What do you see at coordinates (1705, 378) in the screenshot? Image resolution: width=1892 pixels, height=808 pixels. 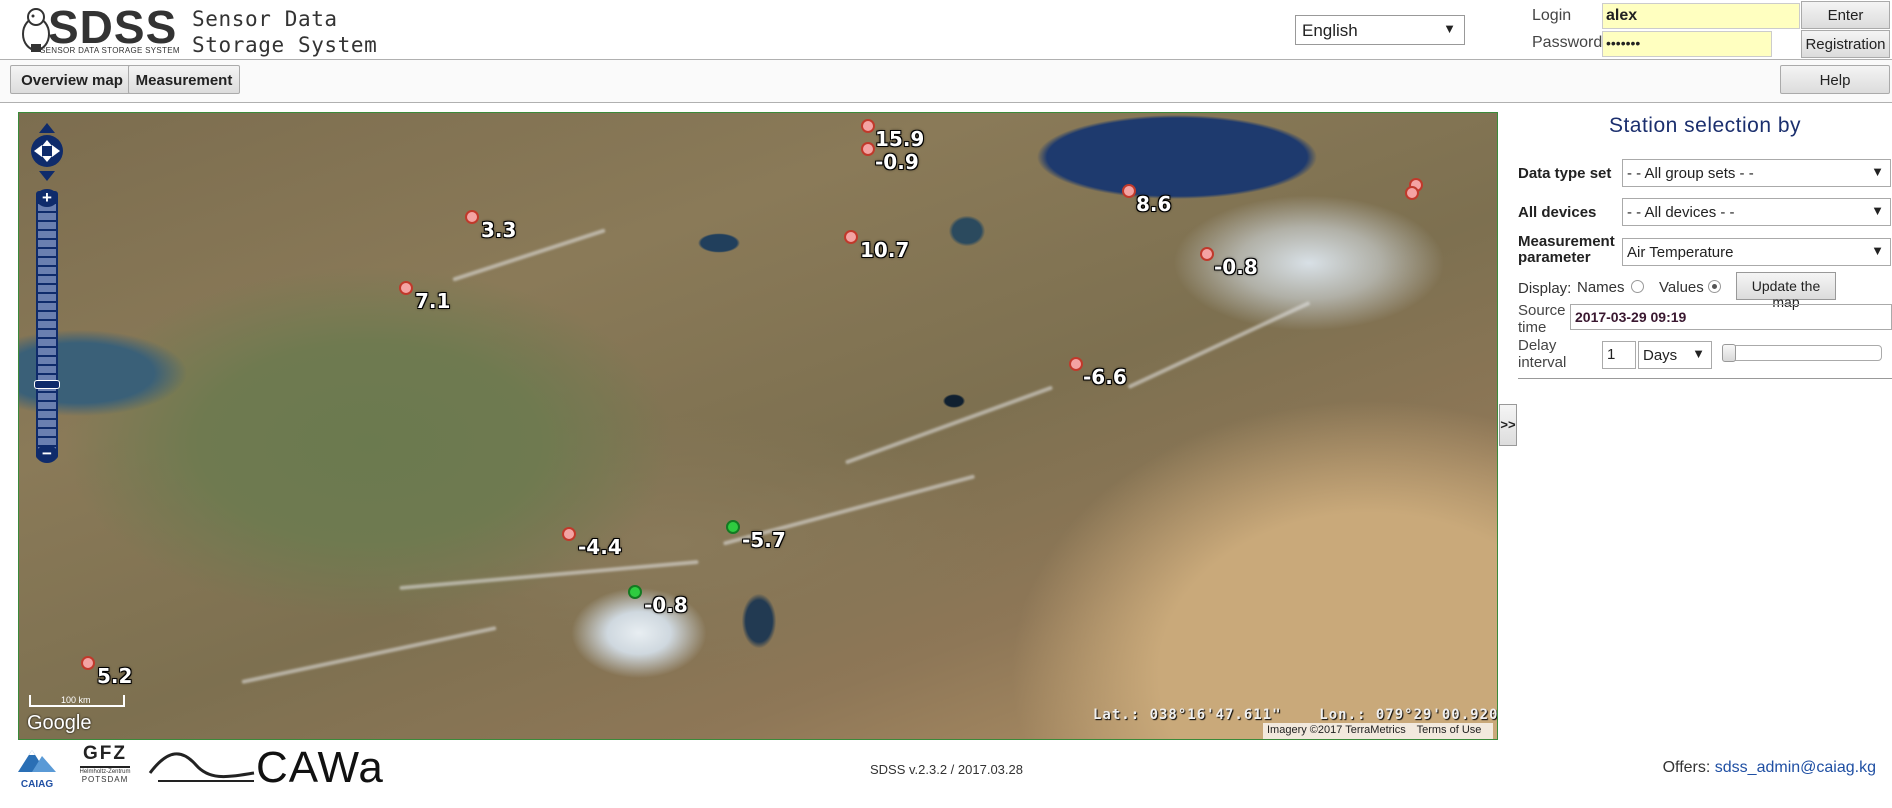 I see `panel-divider` at bounding box center [1705, 378].